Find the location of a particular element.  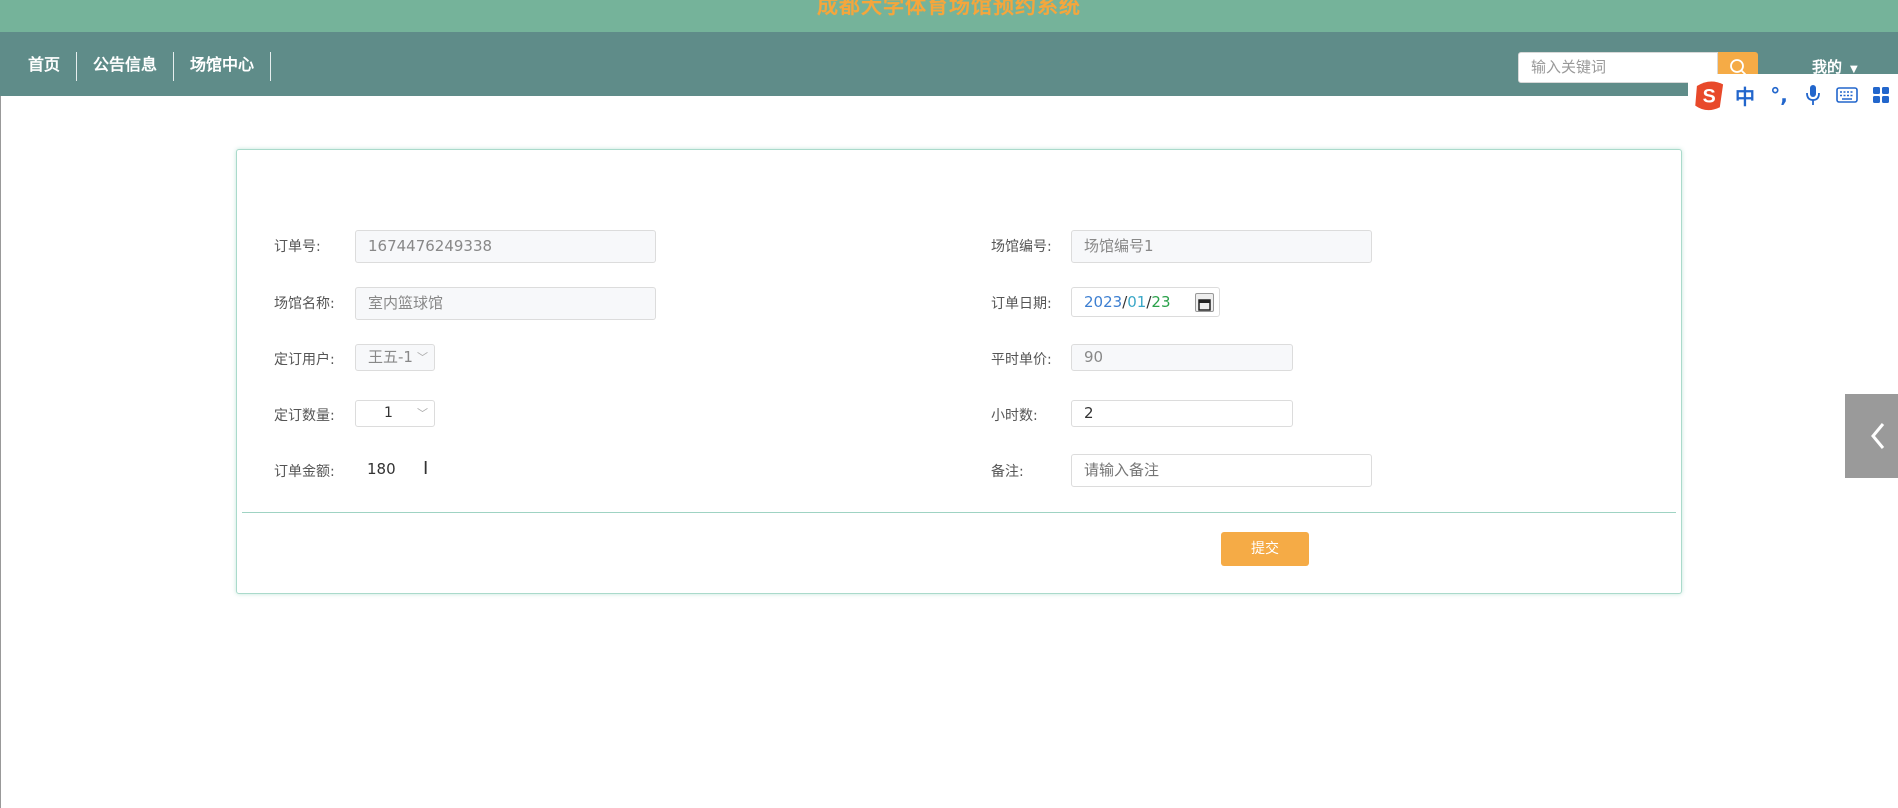

booking-user-value: 王五-1 is located at coordinates (390, 357).